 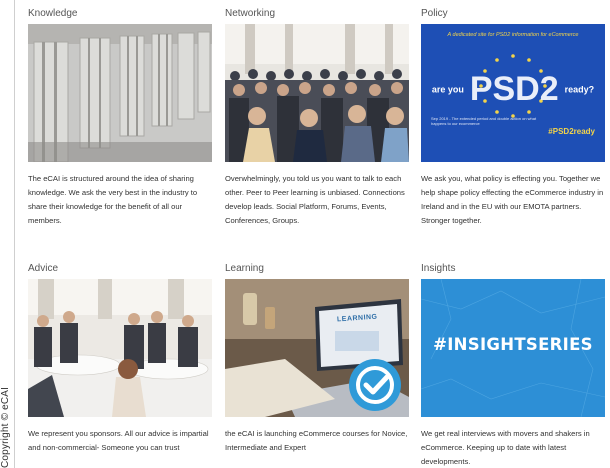 What do you see at coordinates (317, 93) in the screenshot?
I see `networking-audience-image` at bounding box center [317, 93].